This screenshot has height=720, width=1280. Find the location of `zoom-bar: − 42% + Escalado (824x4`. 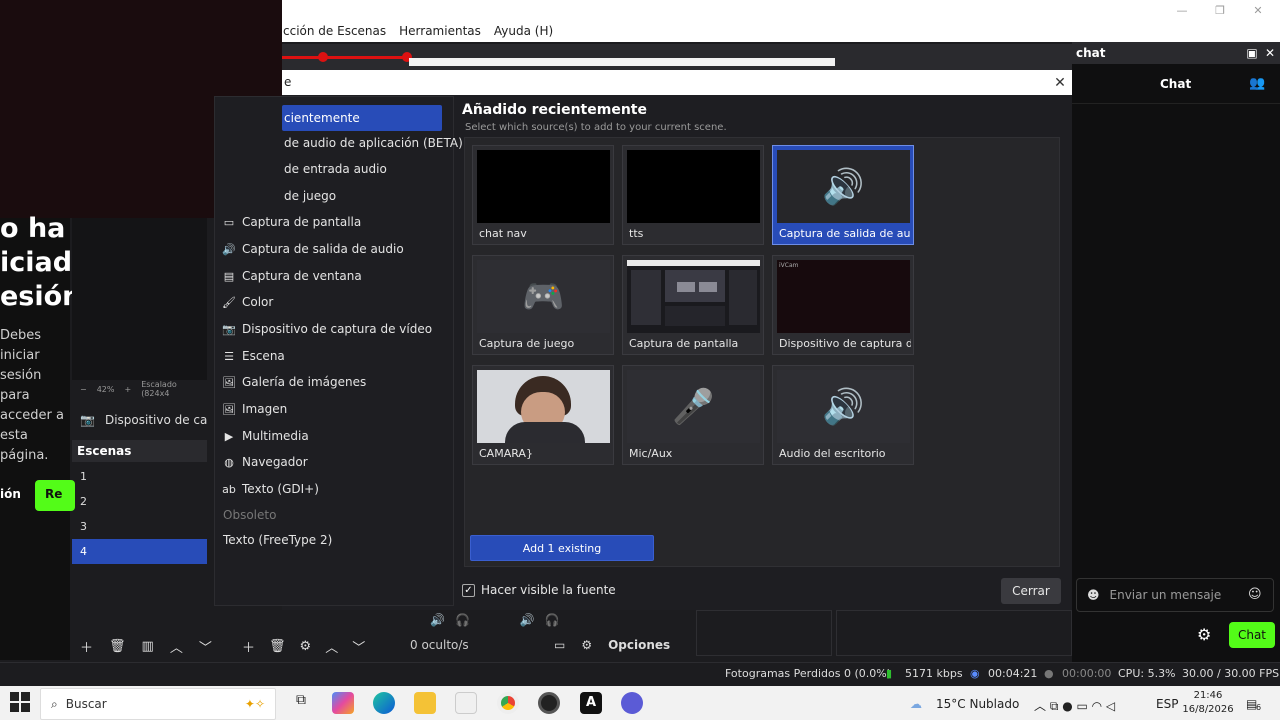

zoom-bar: − 42% + Escalado (824x4 is located at coordinates (139, 389).